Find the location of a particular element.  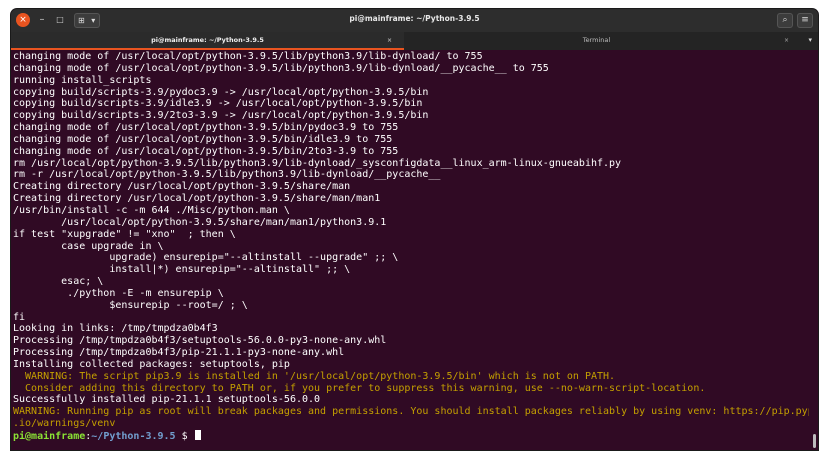

terminal-line: running install_scripts is located at coordinates (82, 80).